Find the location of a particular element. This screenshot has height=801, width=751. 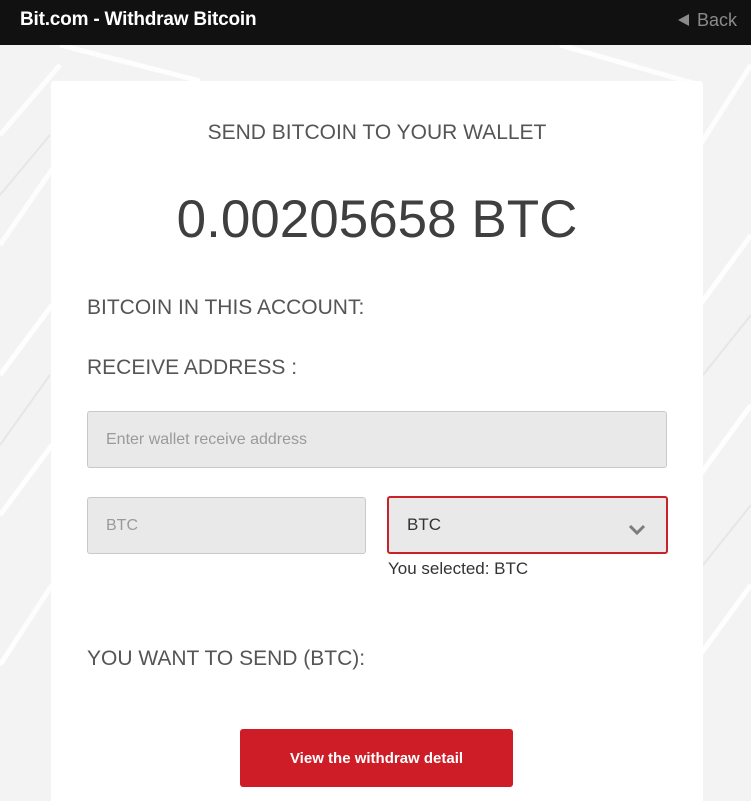

app-title: Bit.com - Withdraw Bitcoin is located at coordinates (138, 19).